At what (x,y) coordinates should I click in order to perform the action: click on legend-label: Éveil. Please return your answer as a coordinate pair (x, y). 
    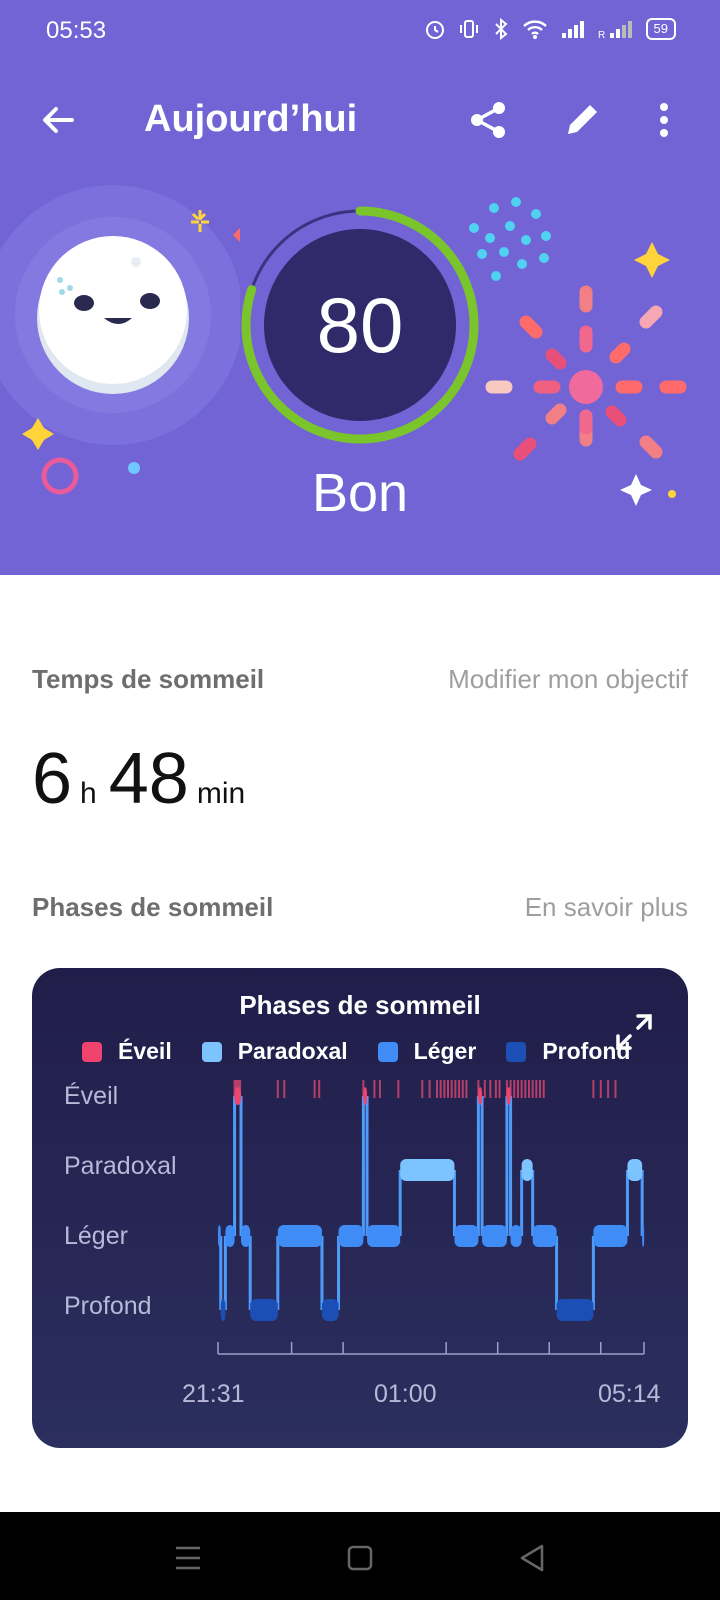
    Looking at the image, I should click on (145, 1051).